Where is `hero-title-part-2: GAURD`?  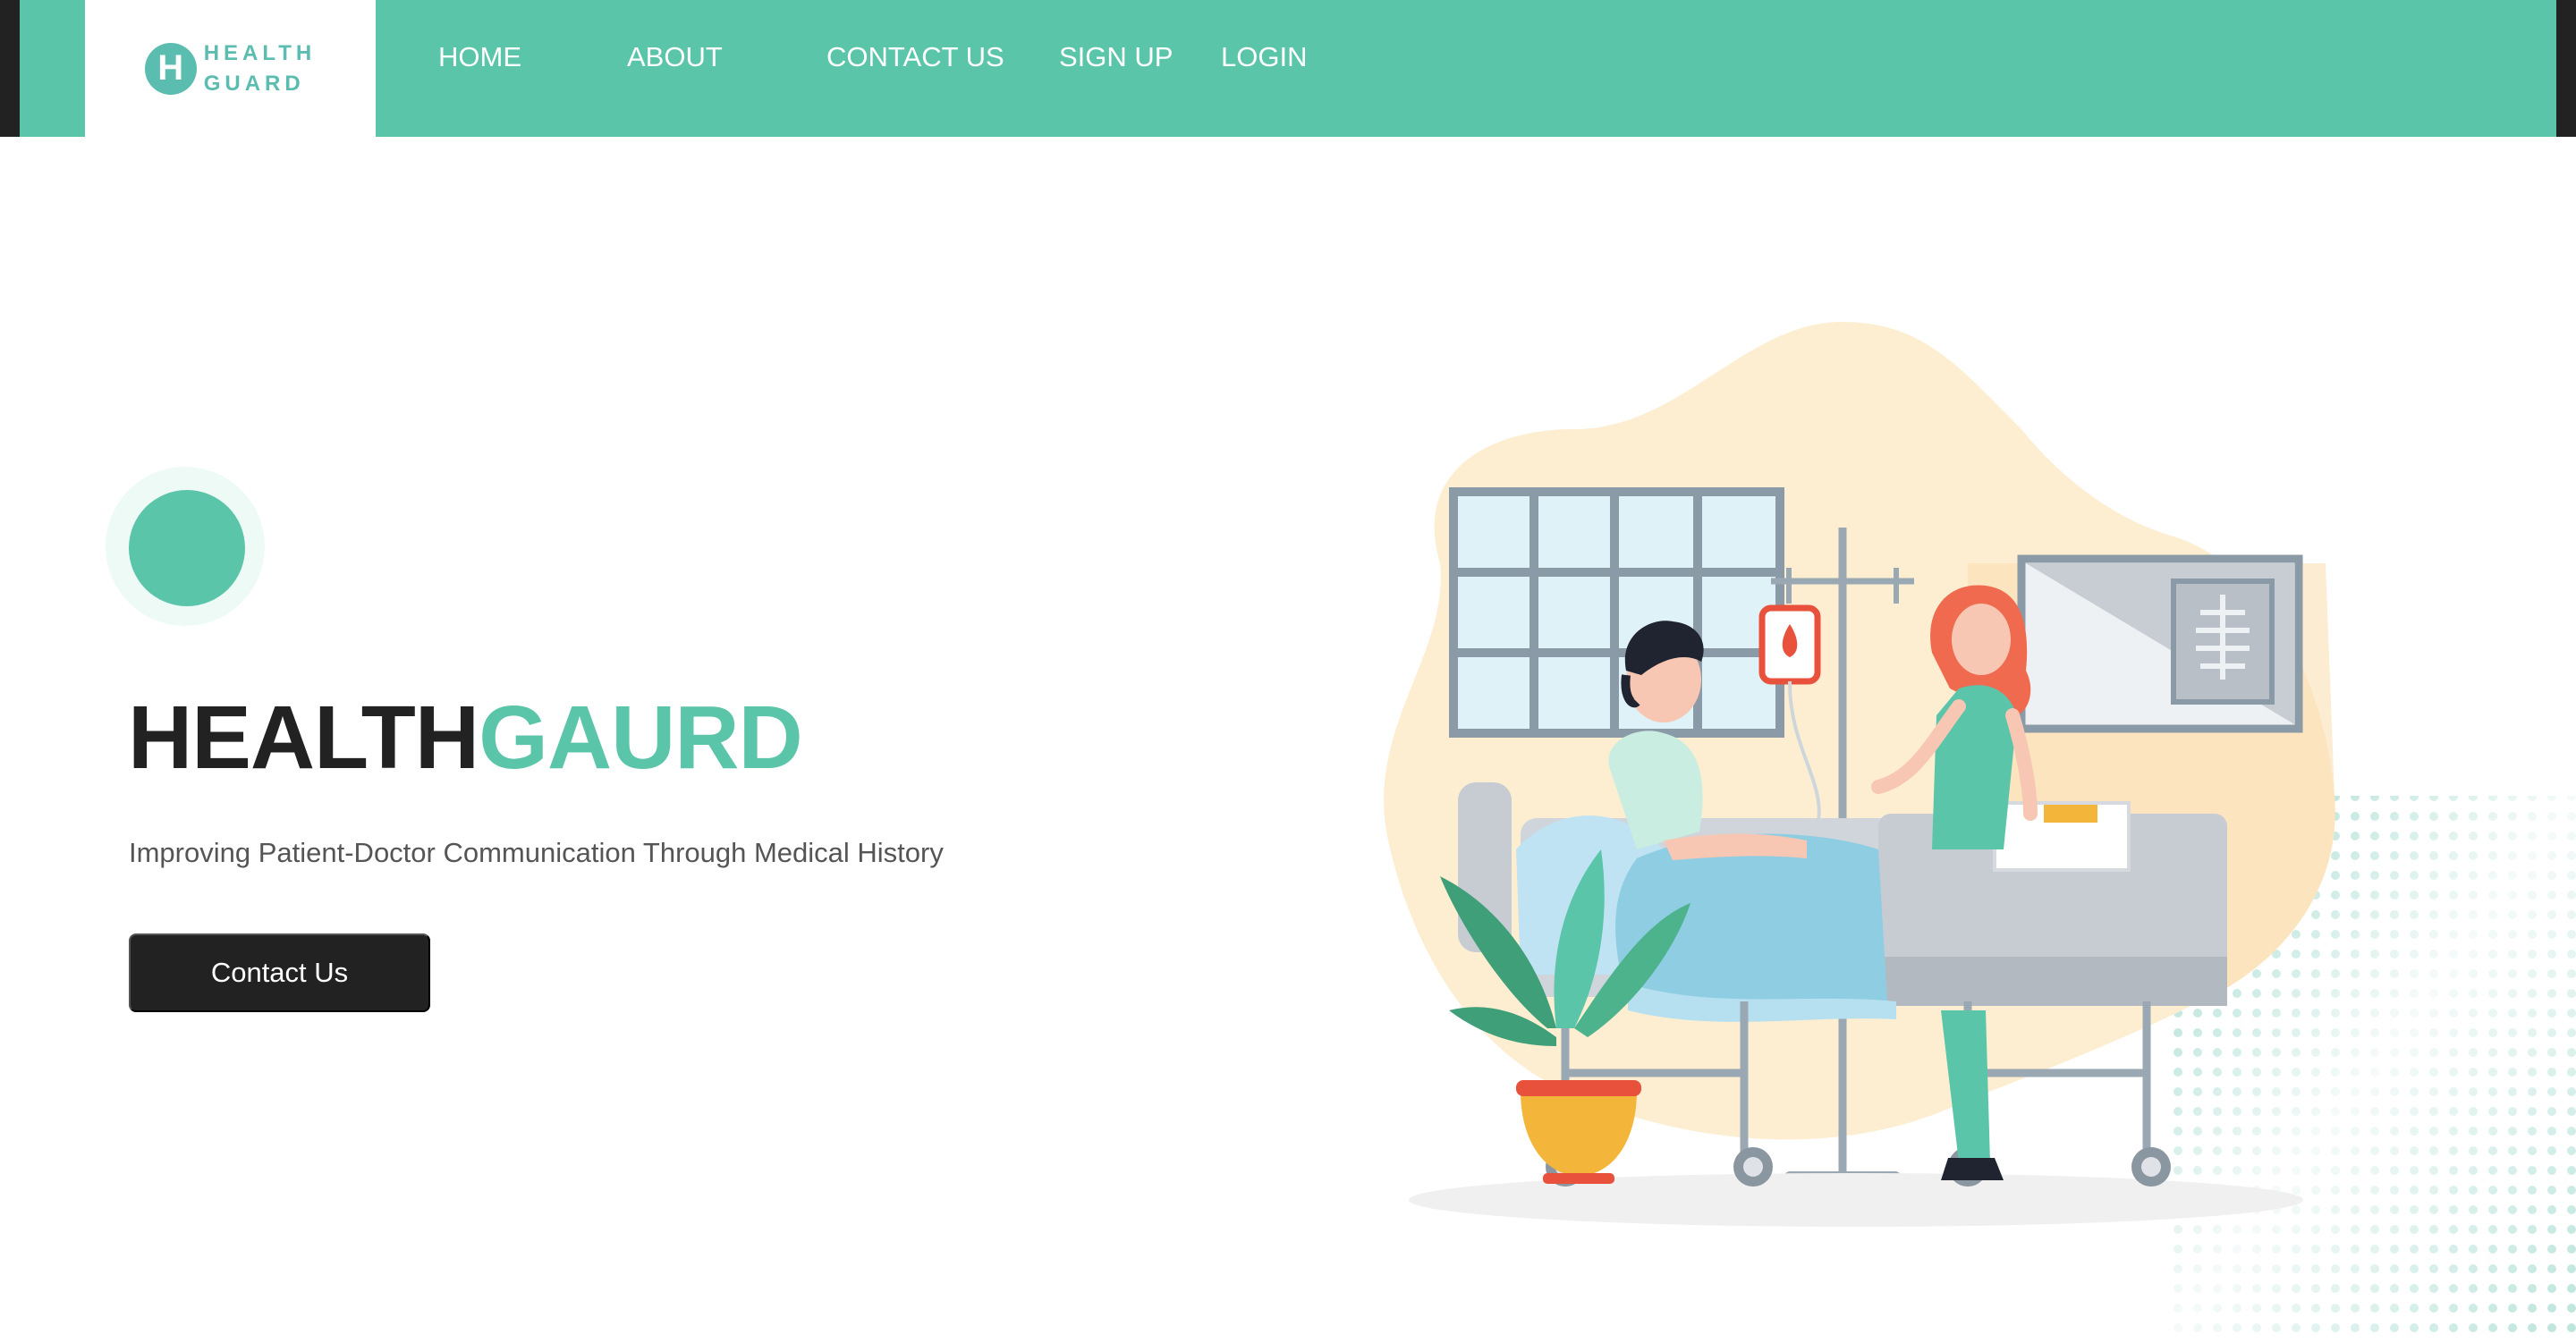 hero-title-part-2: GAURD is located at coordinates (641, 738).